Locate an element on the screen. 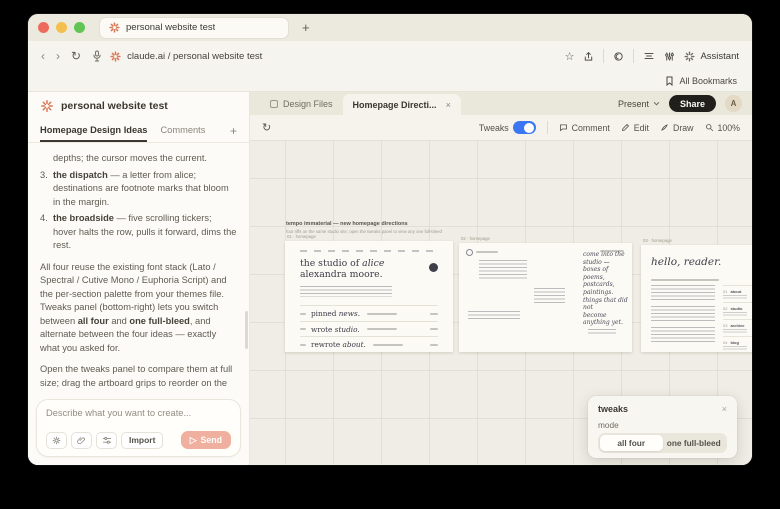 Image resolution: width=780 pixels, height=509 pixels. address-url: claude.ai / personal website test is located at coordinates (195, 56).